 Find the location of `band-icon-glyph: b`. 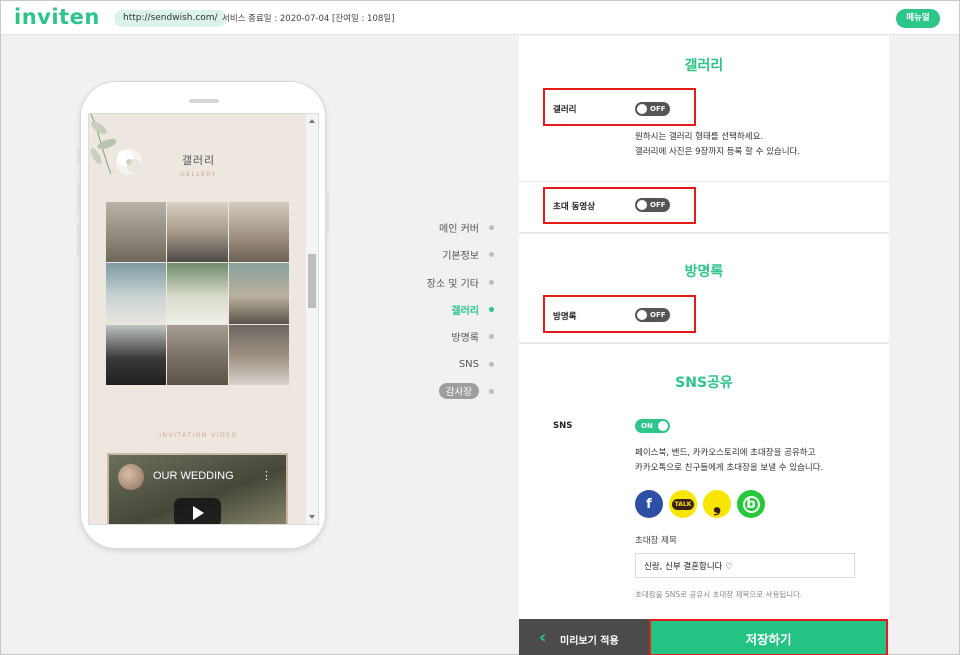

band-icon-glyph: b is located at coordinates (751, 504).